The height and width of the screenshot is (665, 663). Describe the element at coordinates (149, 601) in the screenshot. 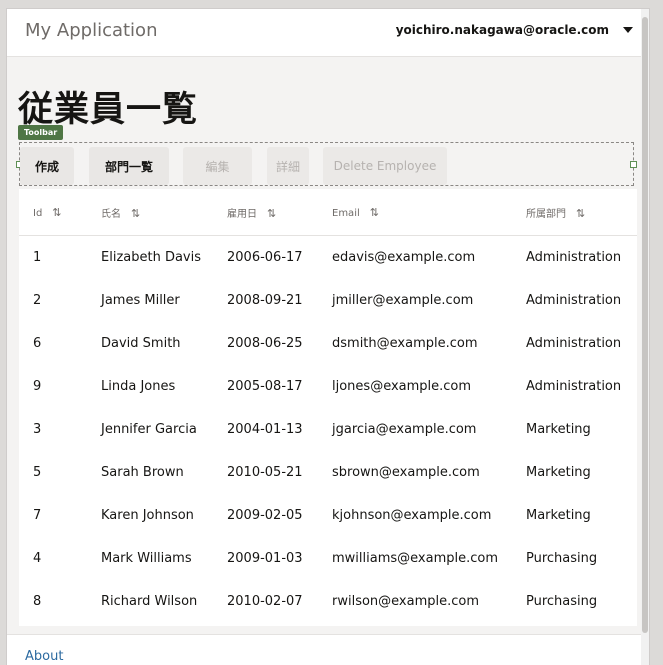

I see `cell-name: Richard Wilson` at that location.